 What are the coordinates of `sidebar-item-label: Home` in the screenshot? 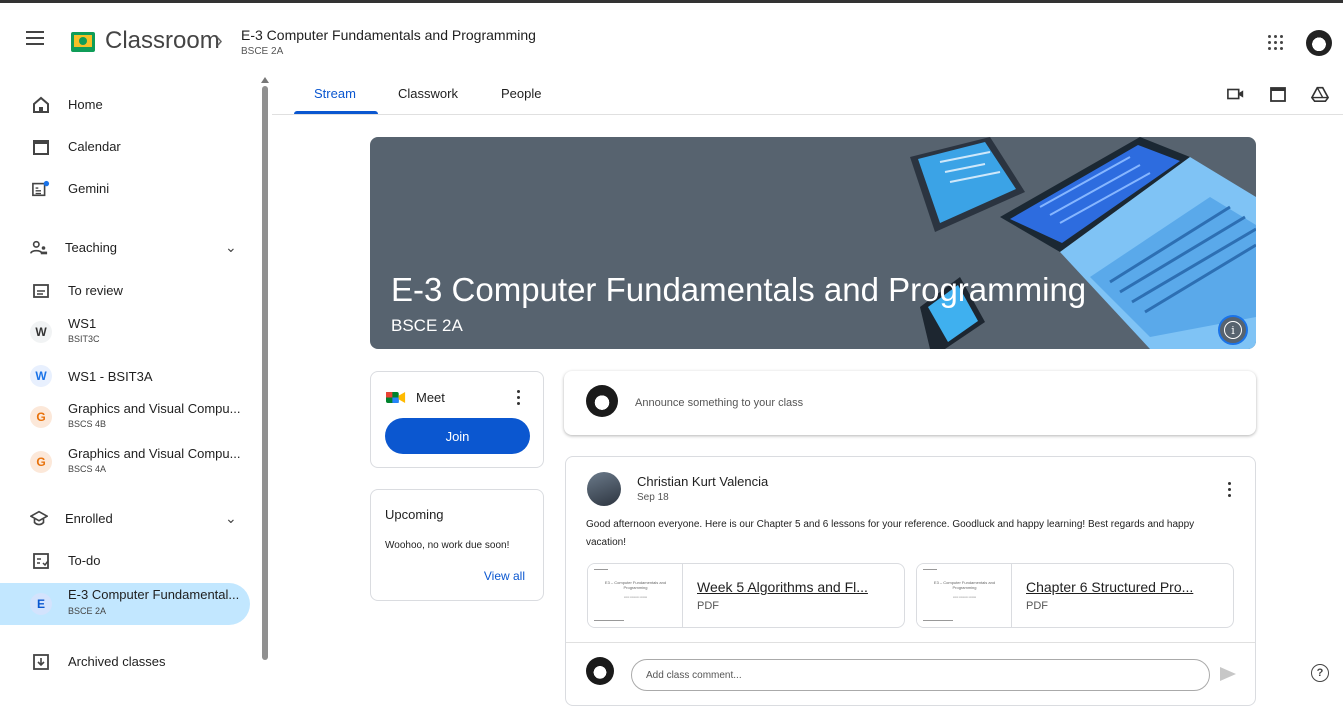 It's located at (85, 104).